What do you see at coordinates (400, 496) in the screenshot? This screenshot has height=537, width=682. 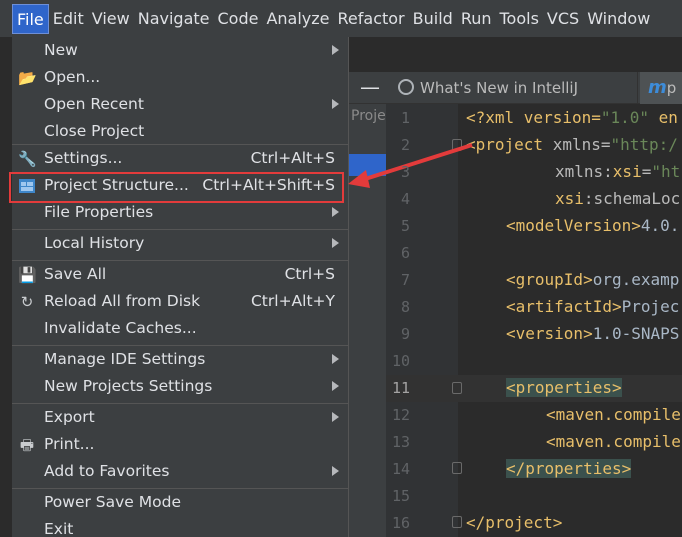 I see `line-number: 15` at bounding box center [400, 496].